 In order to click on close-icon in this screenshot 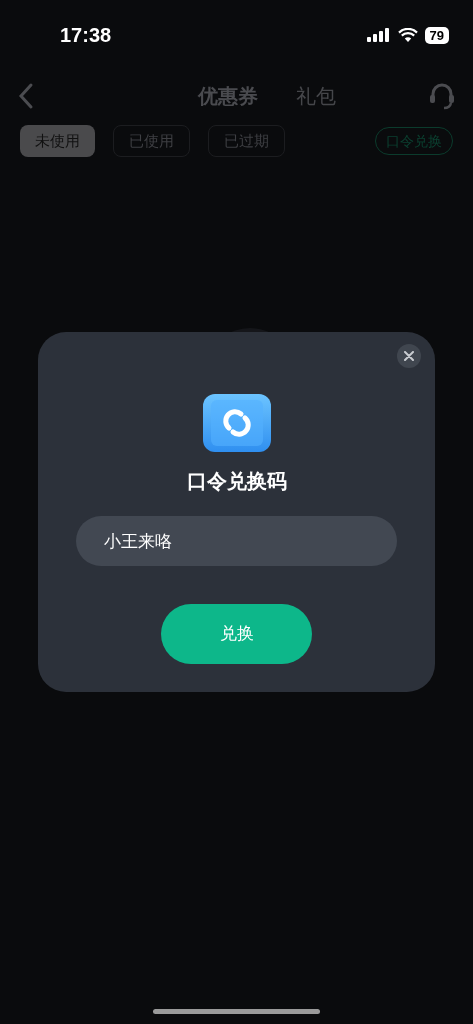, I will do `click(409, 356)`.